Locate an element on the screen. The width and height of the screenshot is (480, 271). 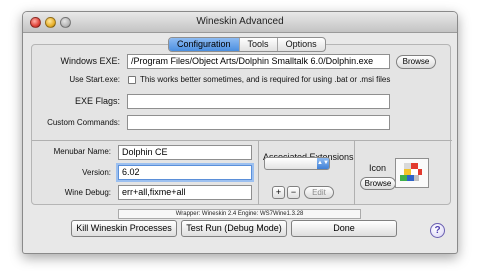
window-title: Wineskin Advanced is located at coordinates (240, 21).